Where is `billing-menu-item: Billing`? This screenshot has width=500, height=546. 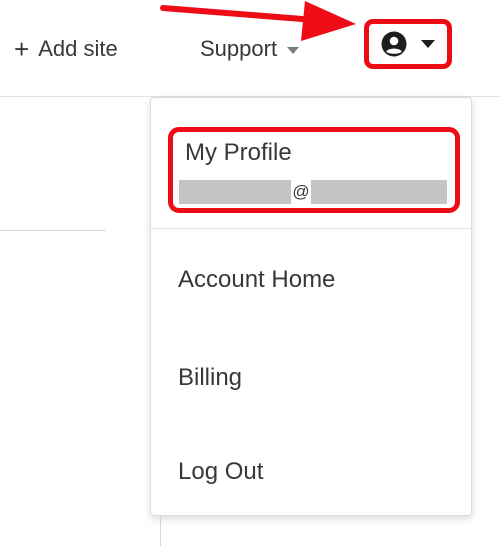 billing-menu-item: Billing is located at coordinates (210, 378).